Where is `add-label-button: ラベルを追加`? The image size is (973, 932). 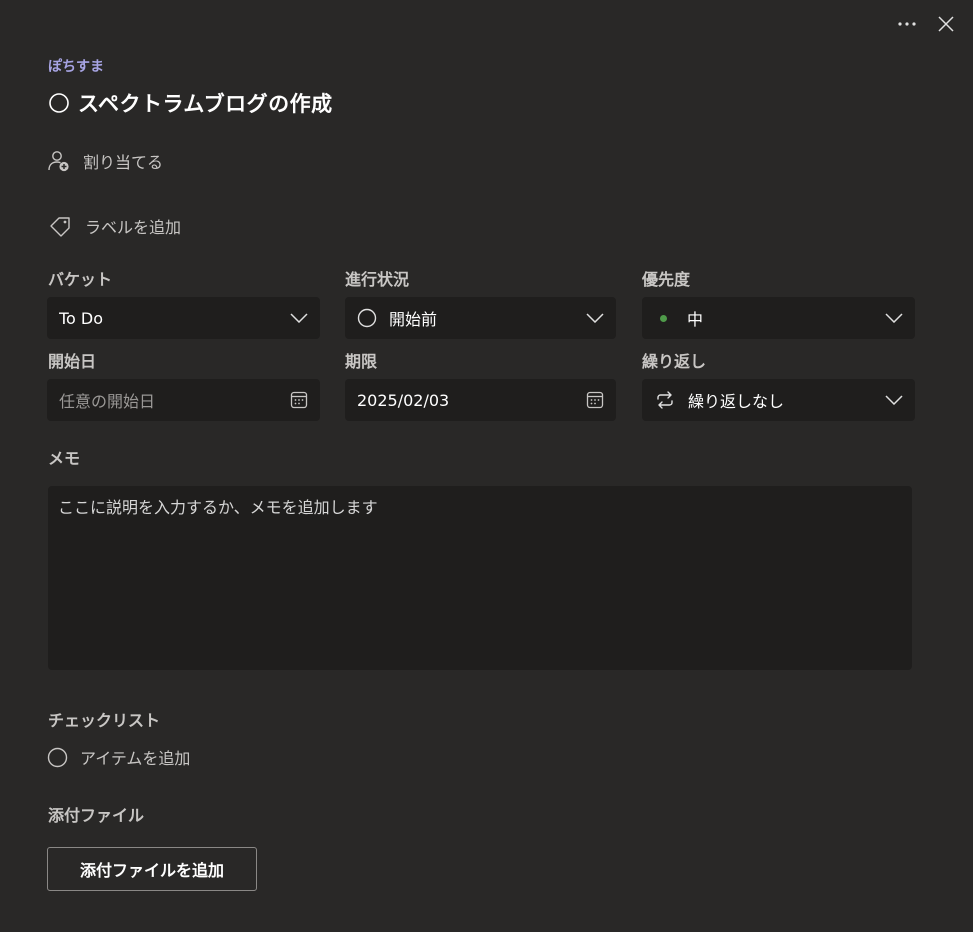
add-label-button: ラベルを追加 is located at coordinates (115, 226).